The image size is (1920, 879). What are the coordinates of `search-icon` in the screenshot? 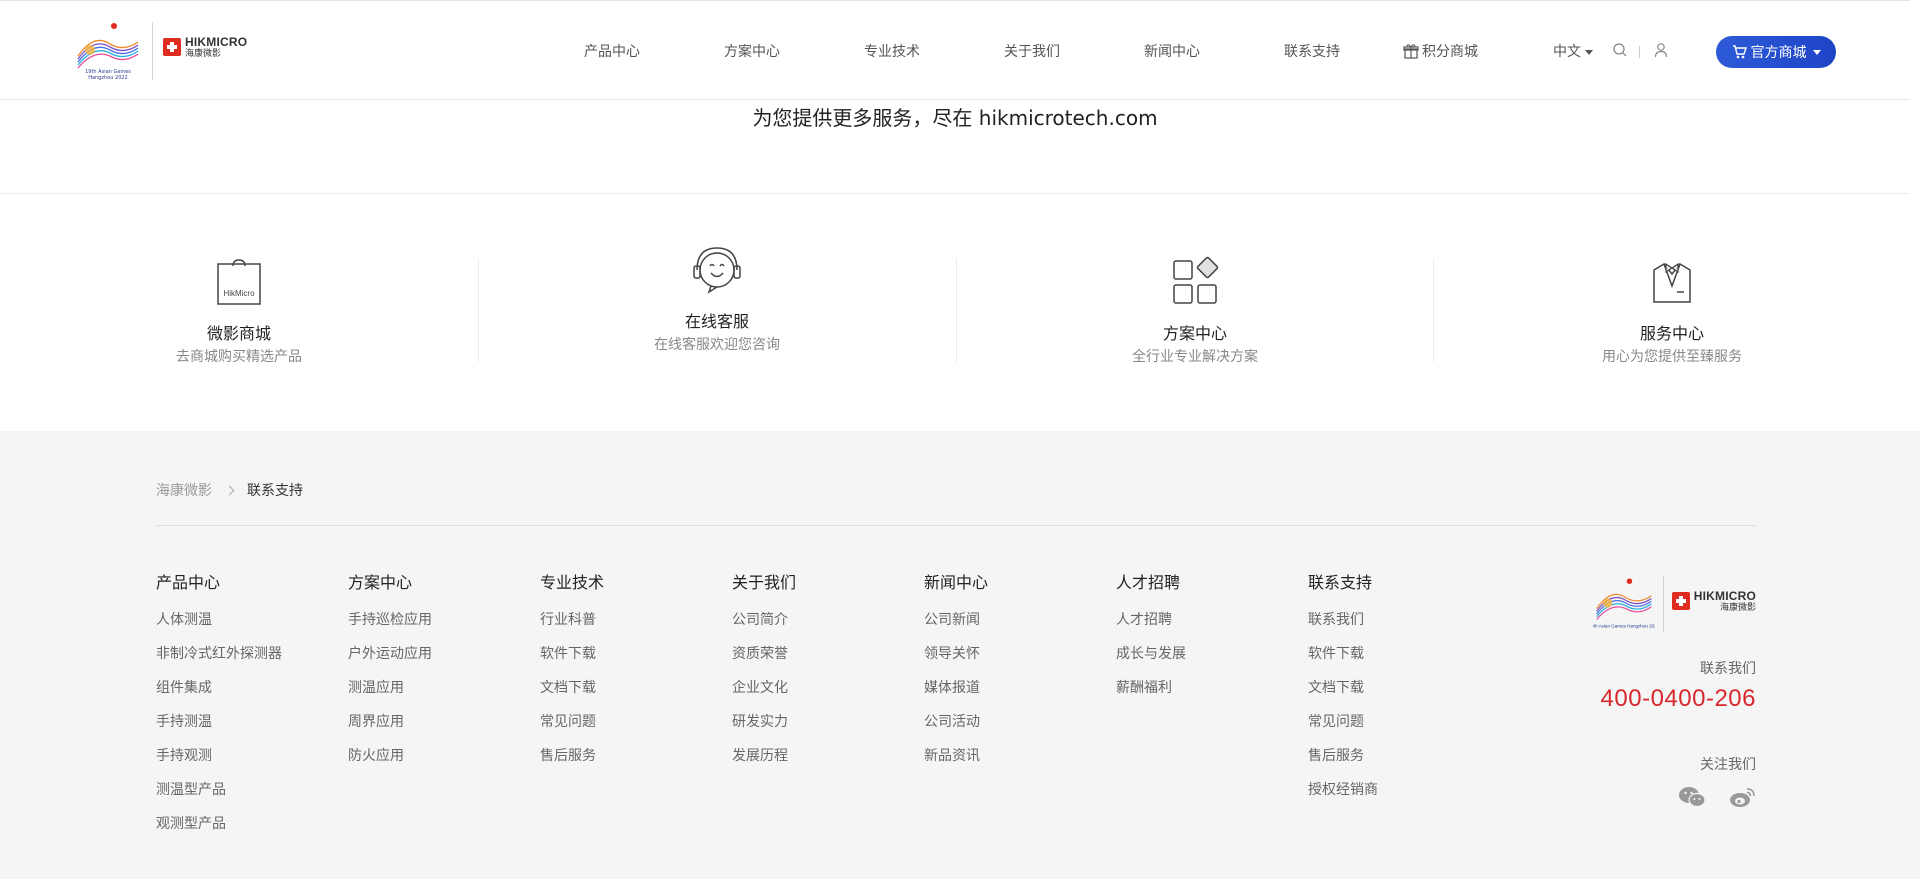 It's located at (1620, 50).